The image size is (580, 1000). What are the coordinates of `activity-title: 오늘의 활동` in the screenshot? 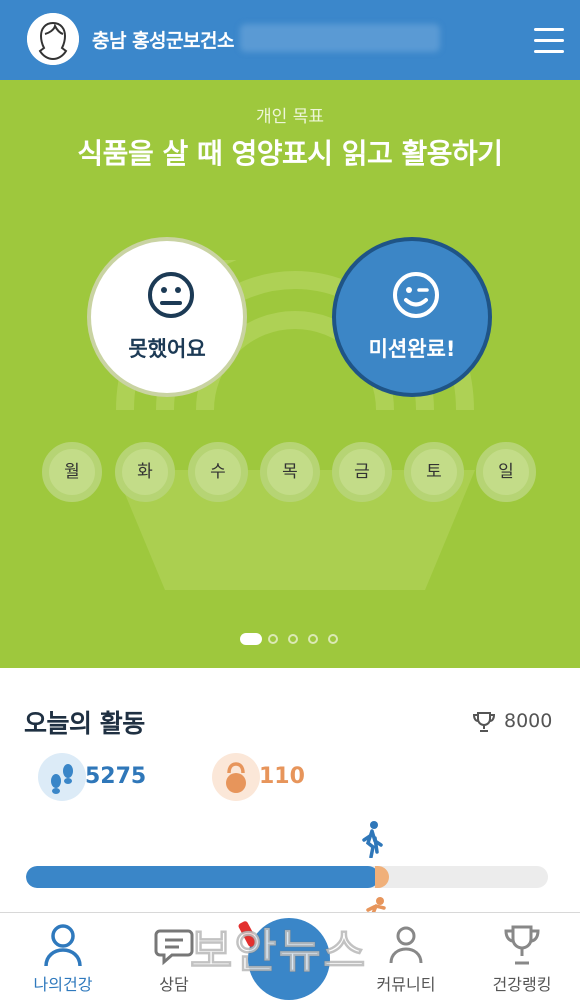 It's located at (84, 723).